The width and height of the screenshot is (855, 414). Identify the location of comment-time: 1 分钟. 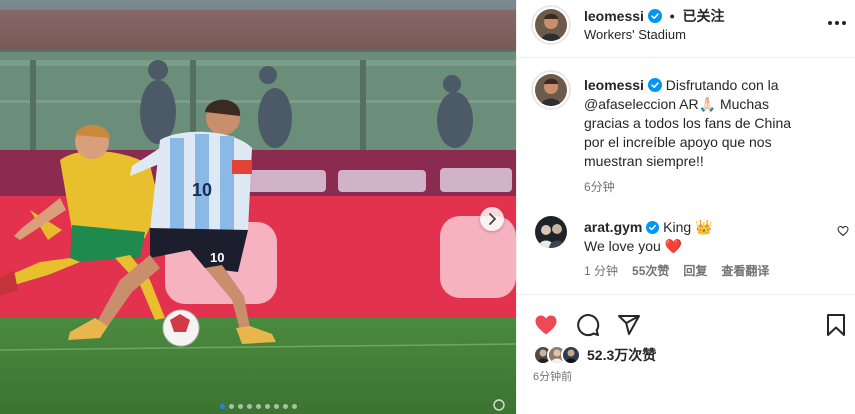
(601, 271).